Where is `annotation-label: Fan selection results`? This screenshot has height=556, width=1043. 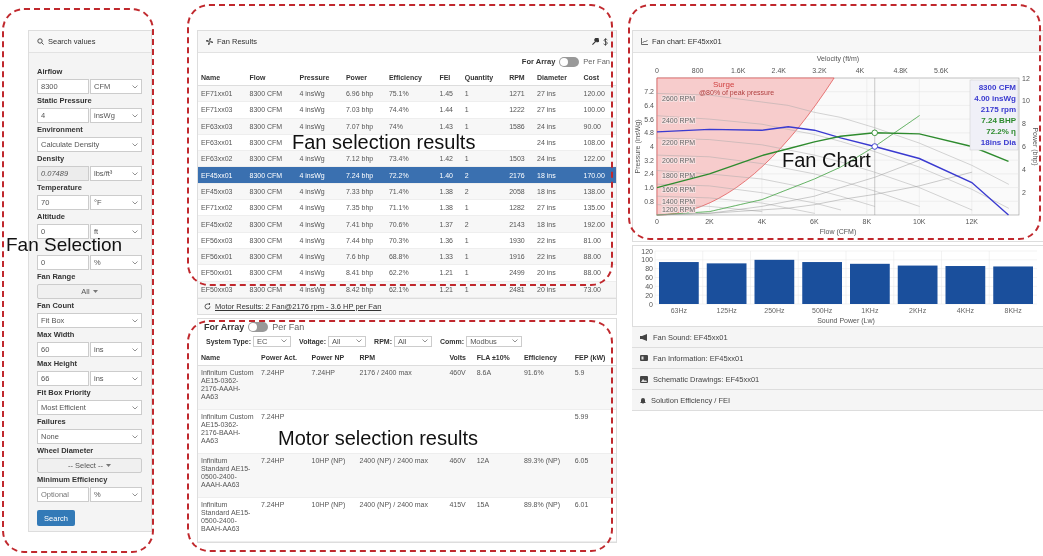 annotation-label: Fan selection results is located at coordinates (384, 142).